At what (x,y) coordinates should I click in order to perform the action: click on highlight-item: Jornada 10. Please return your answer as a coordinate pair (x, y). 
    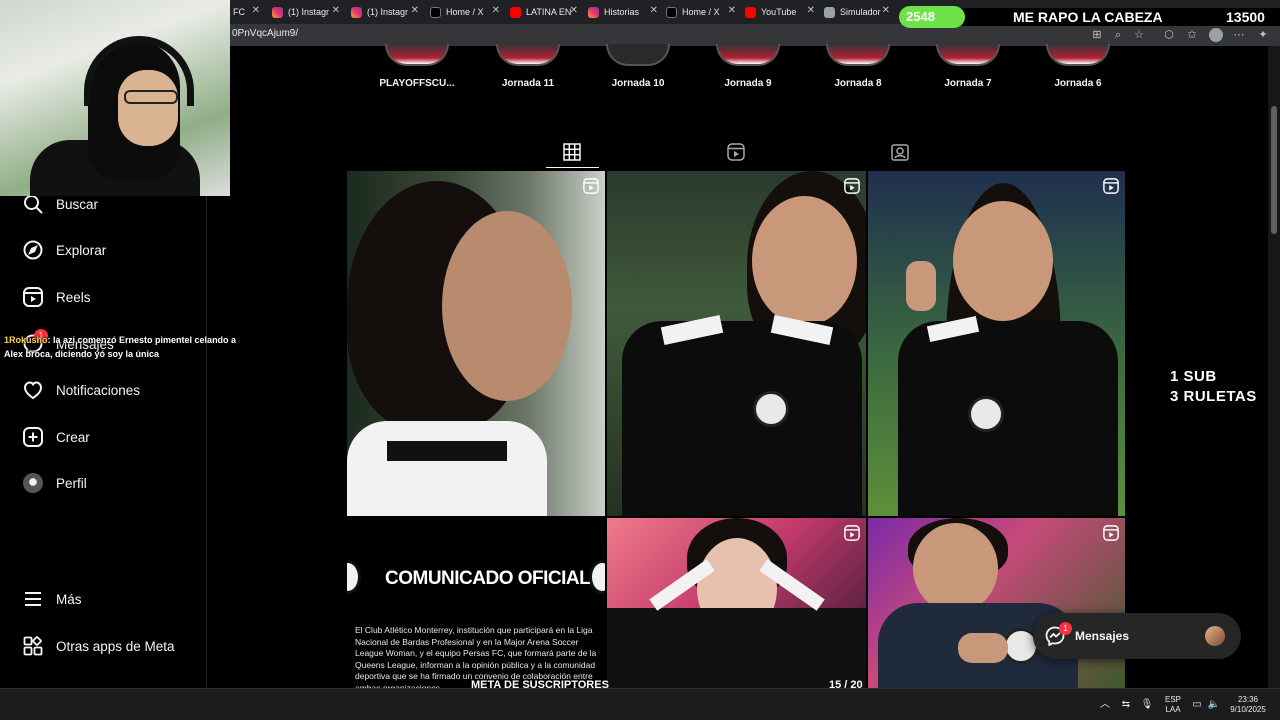
    Looking at the image, I should click on (638, 66).